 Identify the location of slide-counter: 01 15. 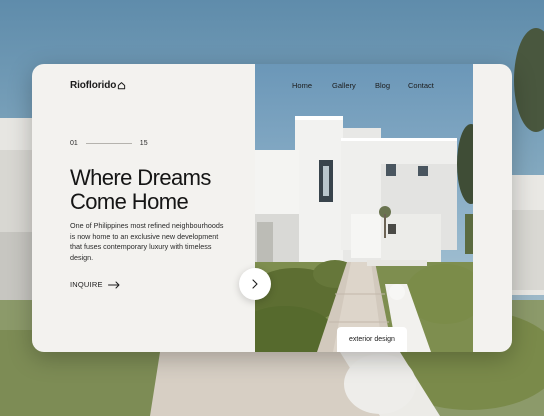
(109, 143).